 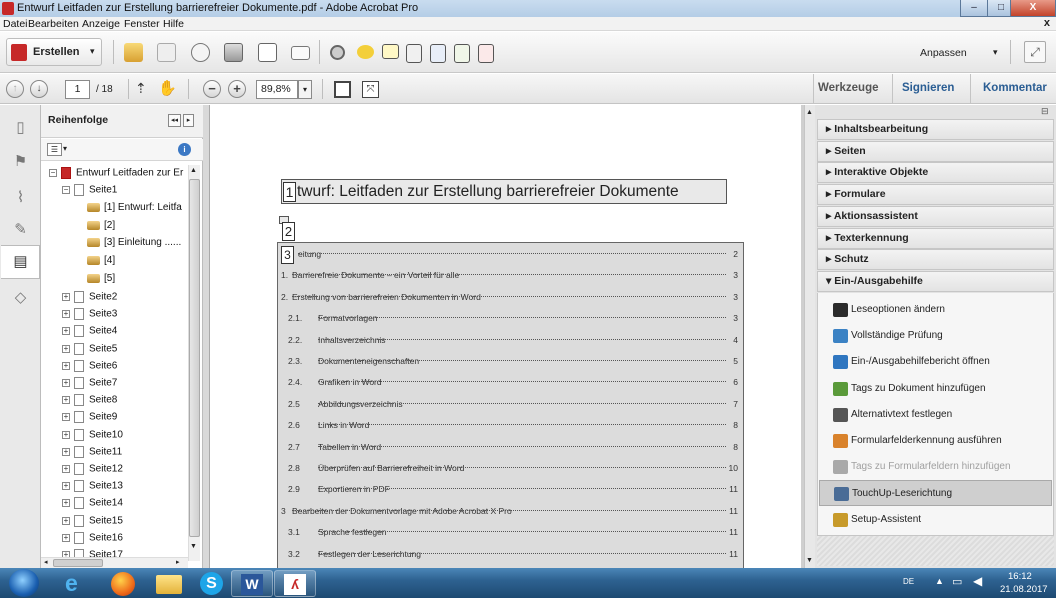 I want to click on tree-tag-item: [5], so click(x=101, y=278).